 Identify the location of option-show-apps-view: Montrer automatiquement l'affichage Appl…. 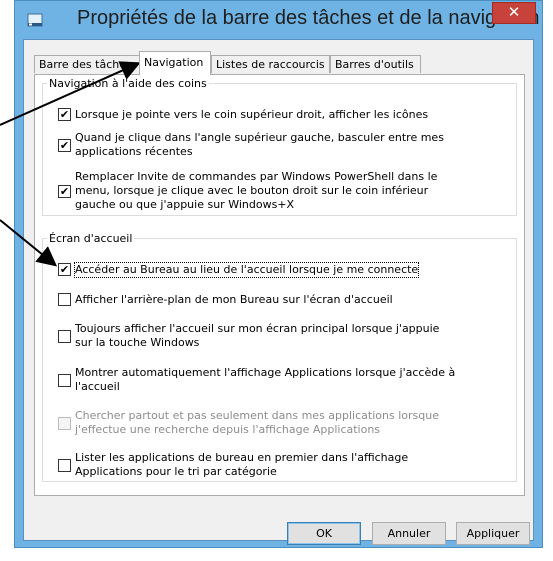
(279, 381).